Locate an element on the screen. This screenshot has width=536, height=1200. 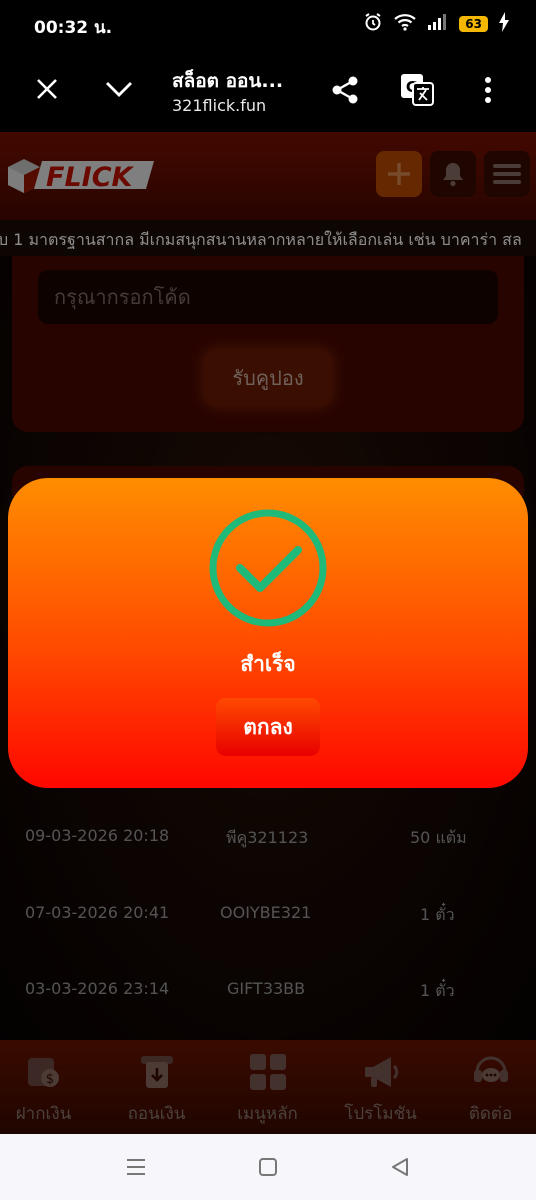
browser-toolbar: สล็อต ออน... 321flick.fun G is located at coordinates (268, 91).